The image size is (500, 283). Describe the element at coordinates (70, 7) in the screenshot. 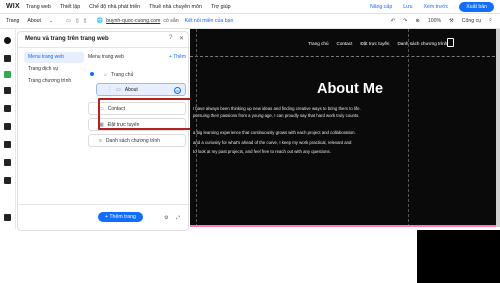

I see `menu-settings: Thiết lập` at that location.